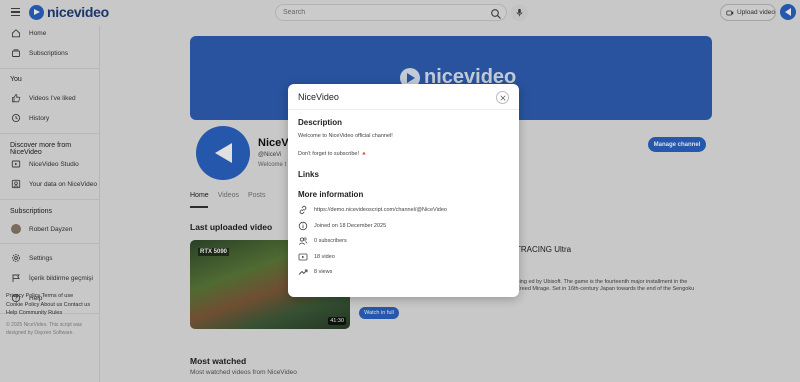  Describe the element at coordinates (303, 225) in the screenshot. I see `info-icon` at that location.